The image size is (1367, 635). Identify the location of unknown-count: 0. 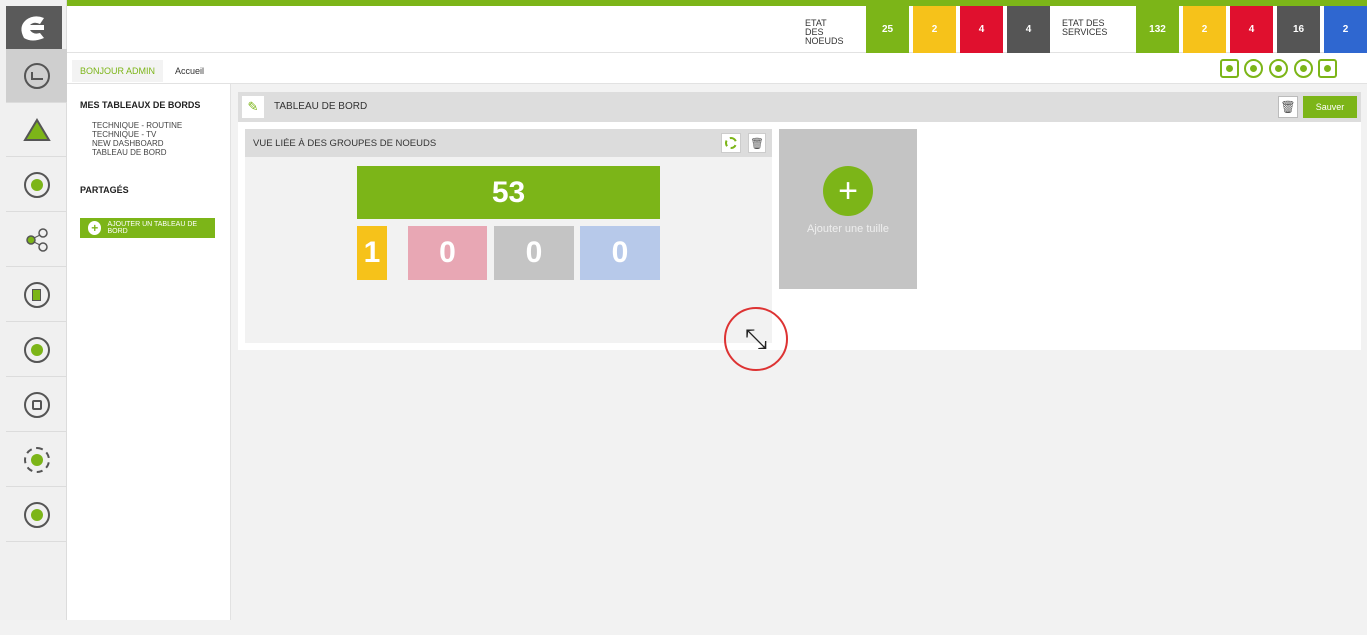
(534, 253).